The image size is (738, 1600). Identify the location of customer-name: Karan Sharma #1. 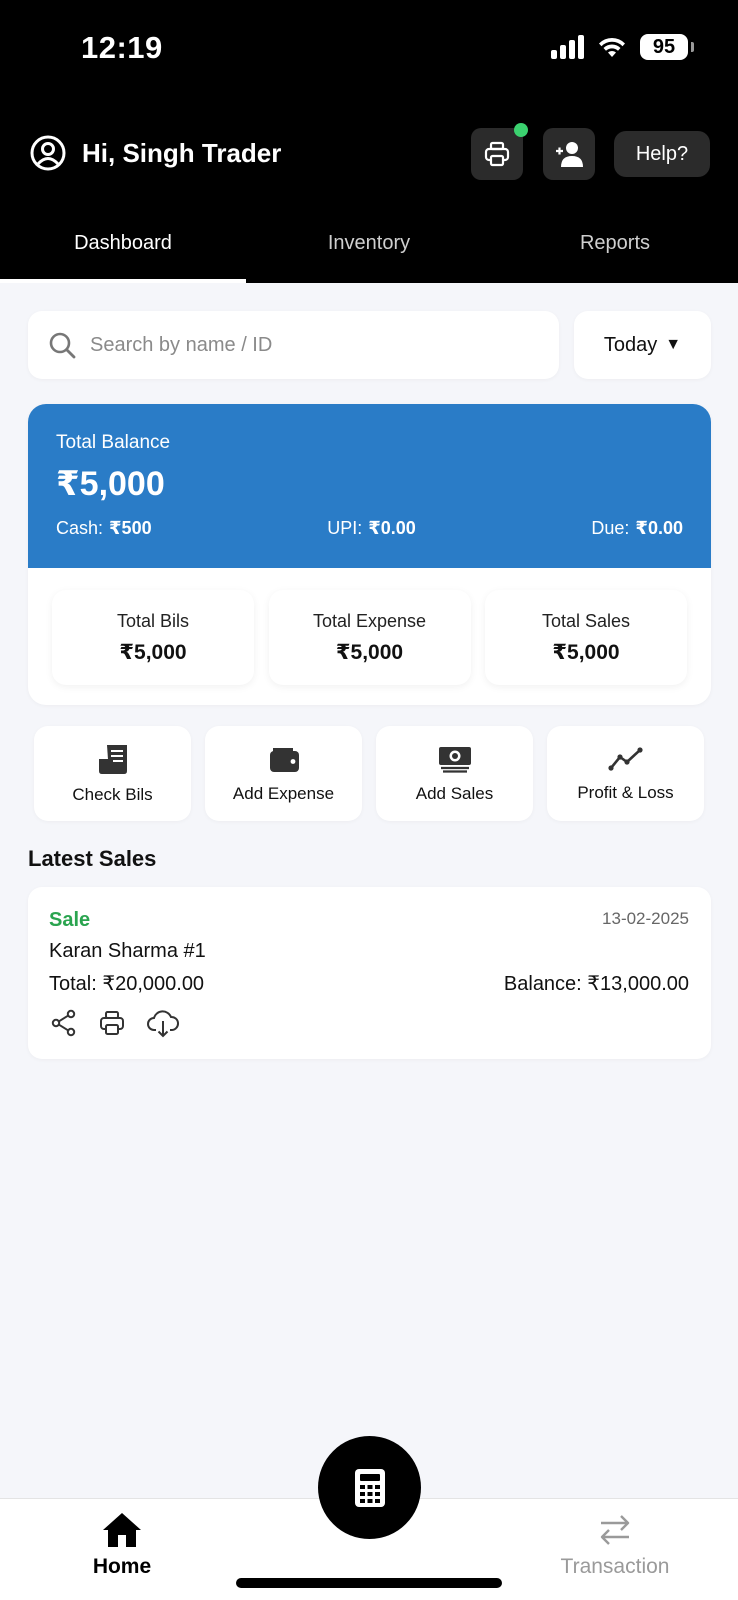
(127, 951).